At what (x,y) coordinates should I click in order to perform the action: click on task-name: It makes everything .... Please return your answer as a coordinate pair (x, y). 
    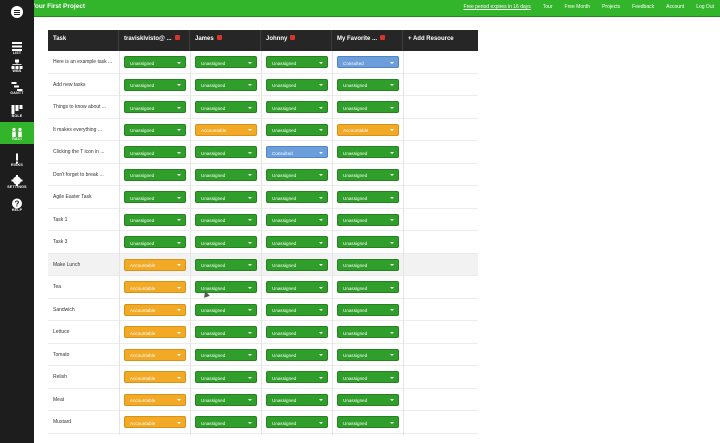
    Looking at the image, I should click on (77, 130).